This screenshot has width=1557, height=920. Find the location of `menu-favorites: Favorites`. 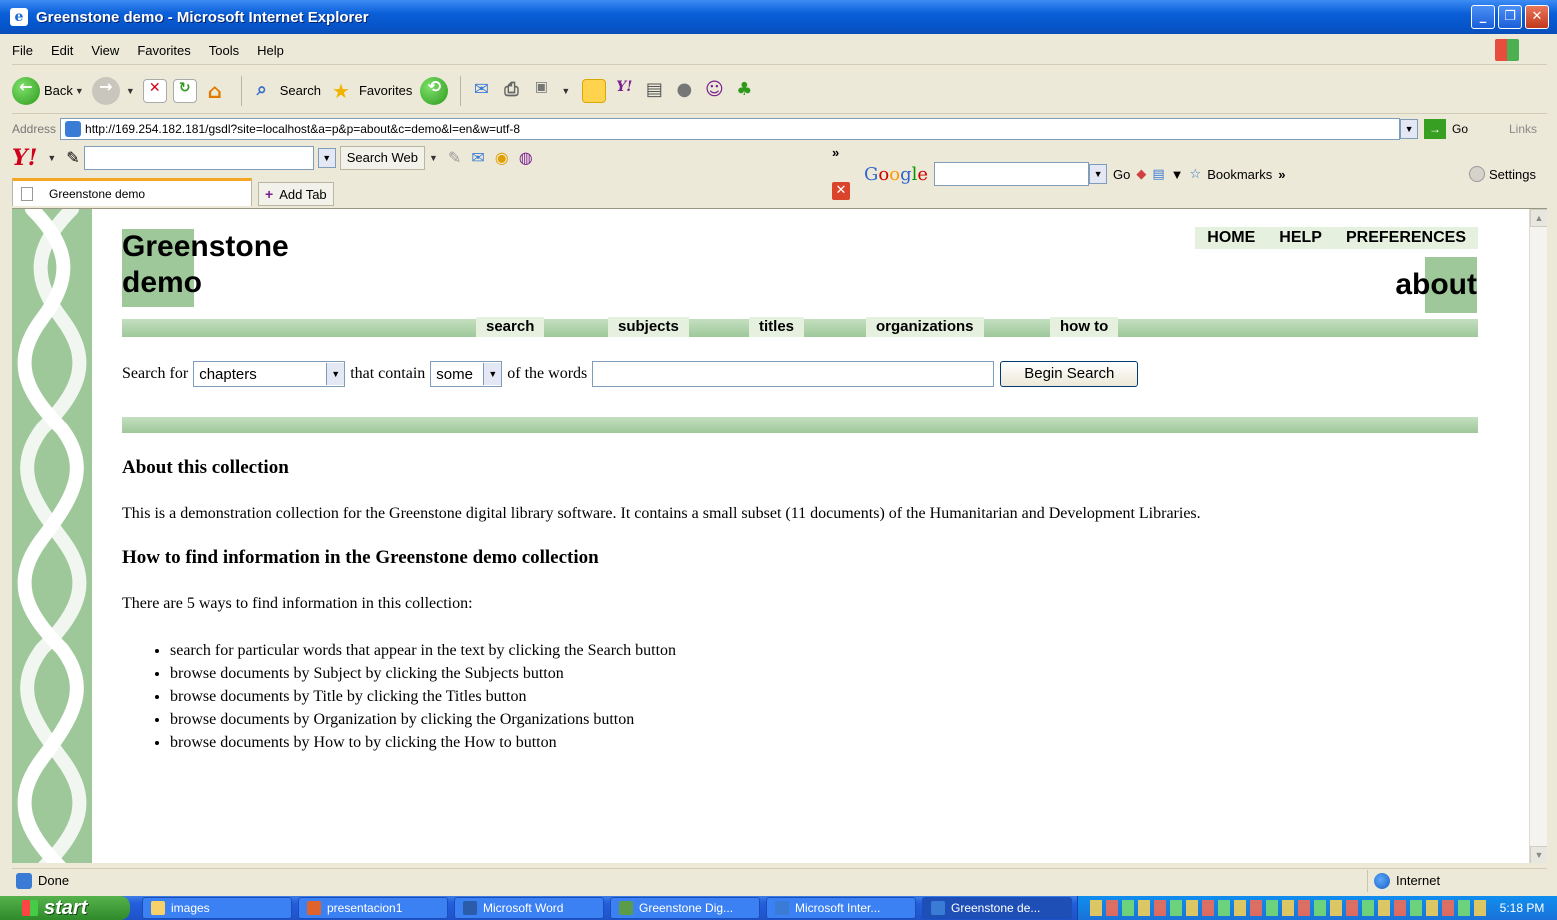

menu-favorites: Favorites is located at coordinates (163, 50).